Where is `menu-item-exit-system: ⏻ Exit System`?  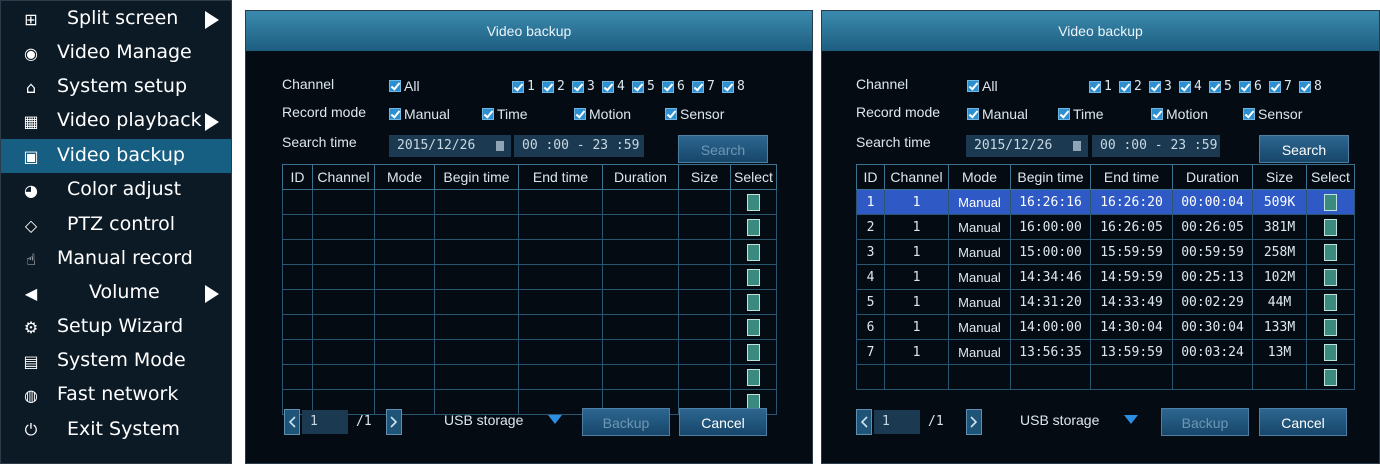
menu-item-exit-system: ⏻ Exit System is located at coordinates (116, 430).